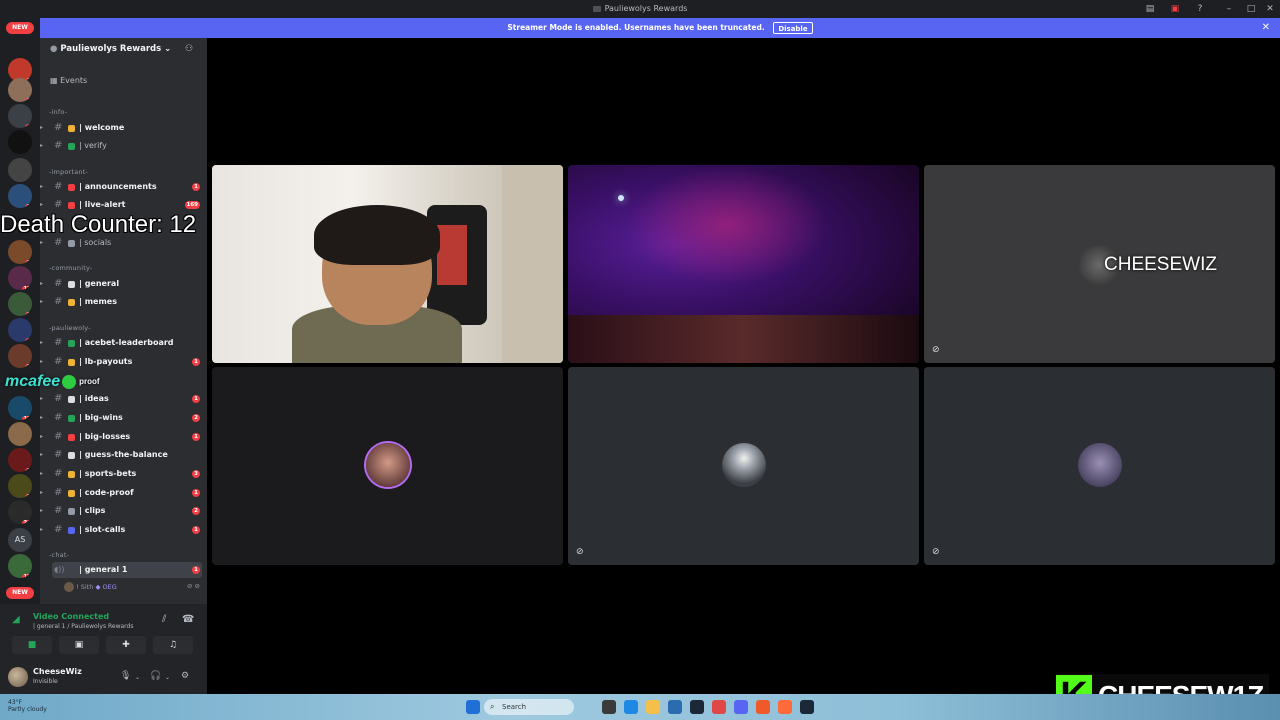 The height and width of the screenshot is (720, 1280). I want to click on unread-badge: 3, so click(196, 474).